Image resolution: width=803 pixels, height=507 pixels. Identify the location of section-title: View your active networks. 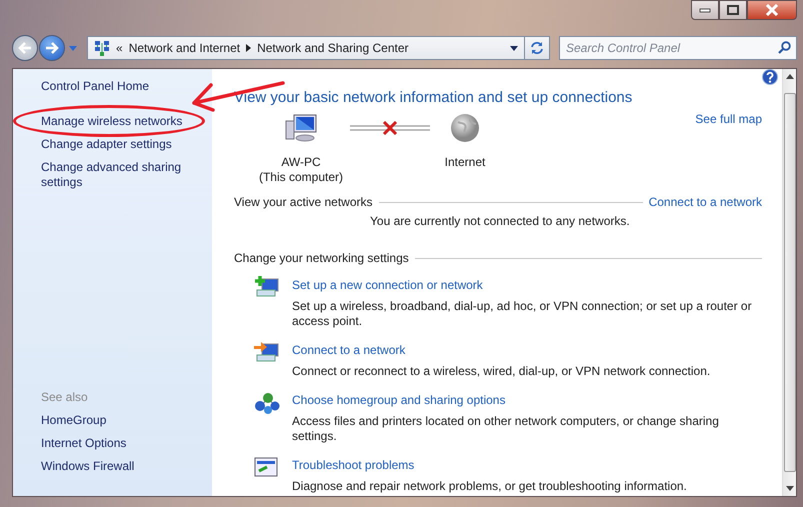
(303, 202).